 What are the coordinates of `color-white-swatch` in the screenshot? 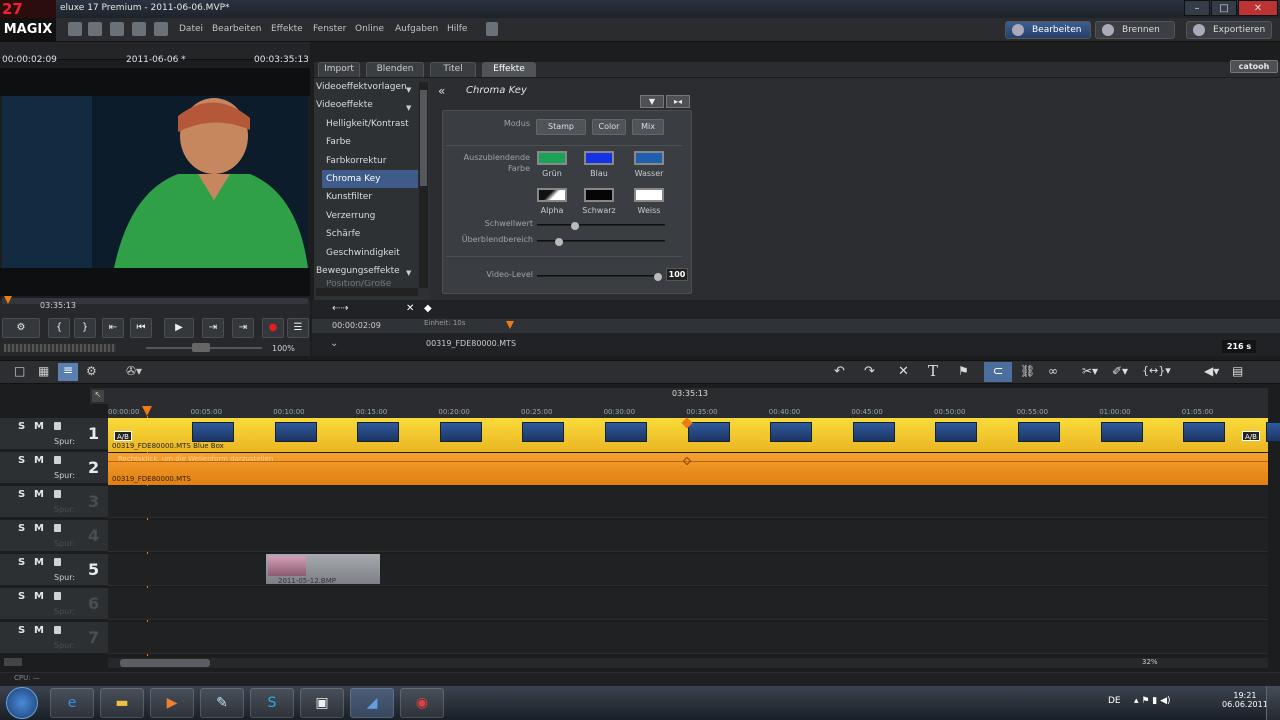 It's located at (649, 195).